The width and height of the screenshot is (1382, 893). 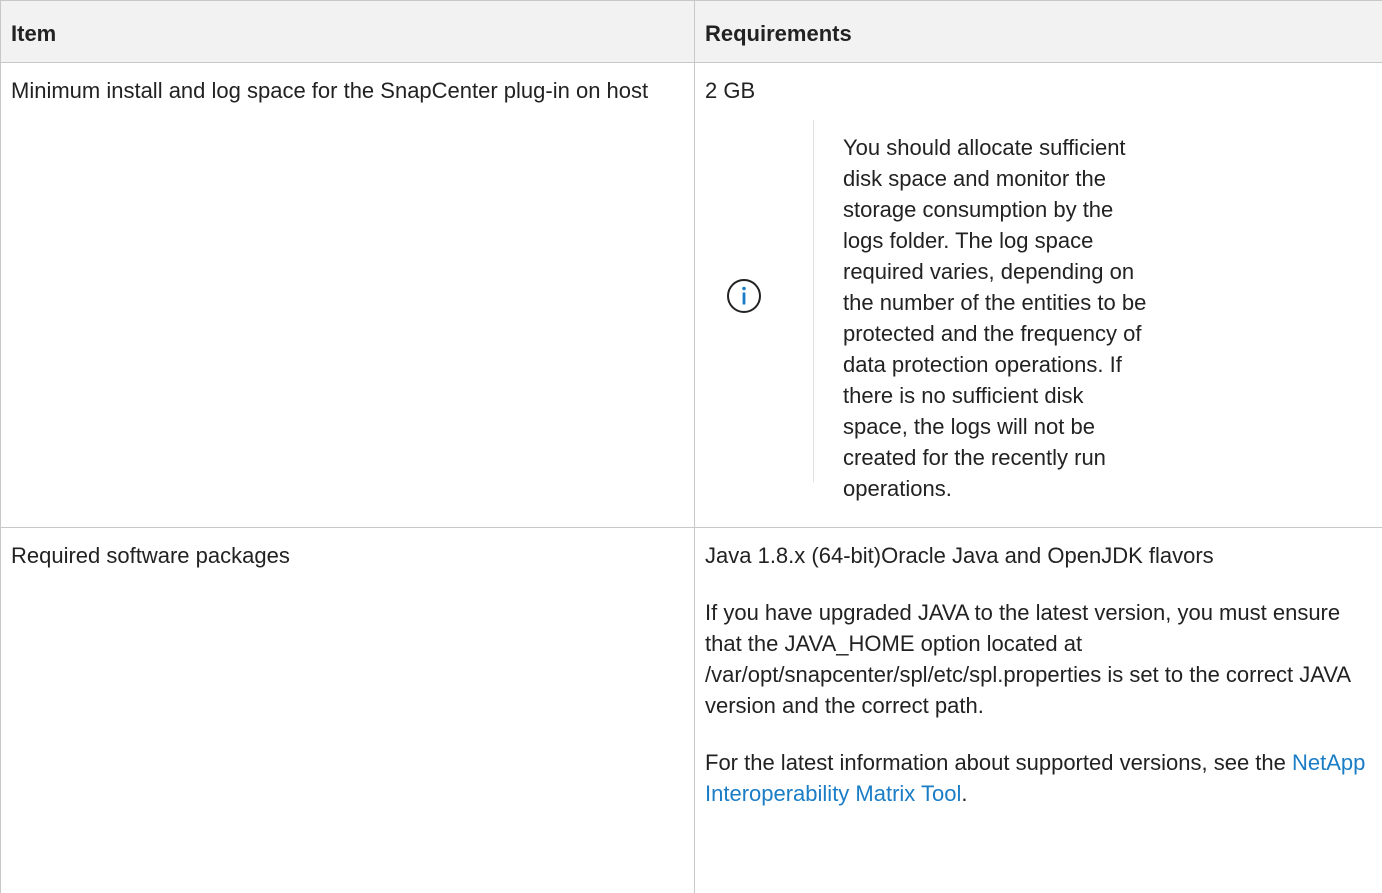 What do you see at coordinates (348, 32) in the screenshot?
I see `header-item: Item` at bounding box center [348, 32].